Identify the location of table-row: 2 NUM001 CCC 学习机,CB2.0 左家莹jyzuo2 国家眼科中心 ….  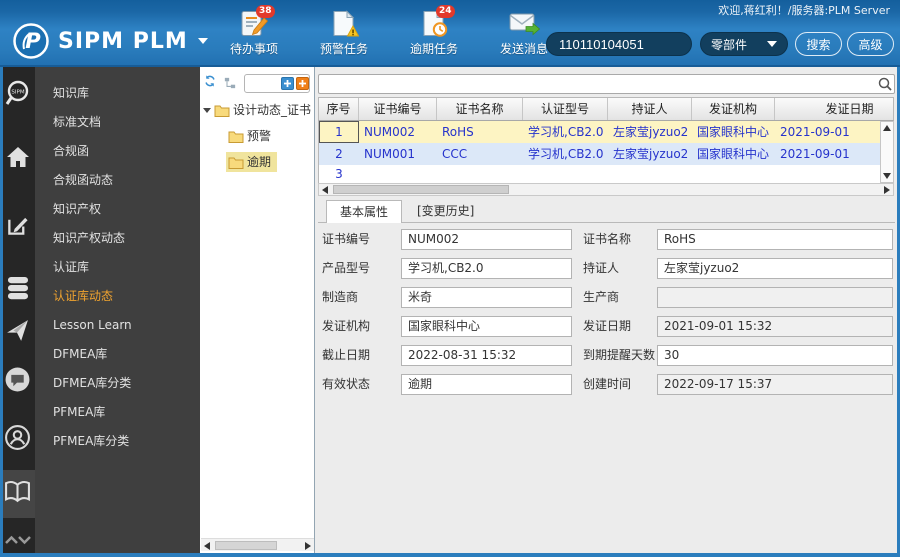
(599, 154).